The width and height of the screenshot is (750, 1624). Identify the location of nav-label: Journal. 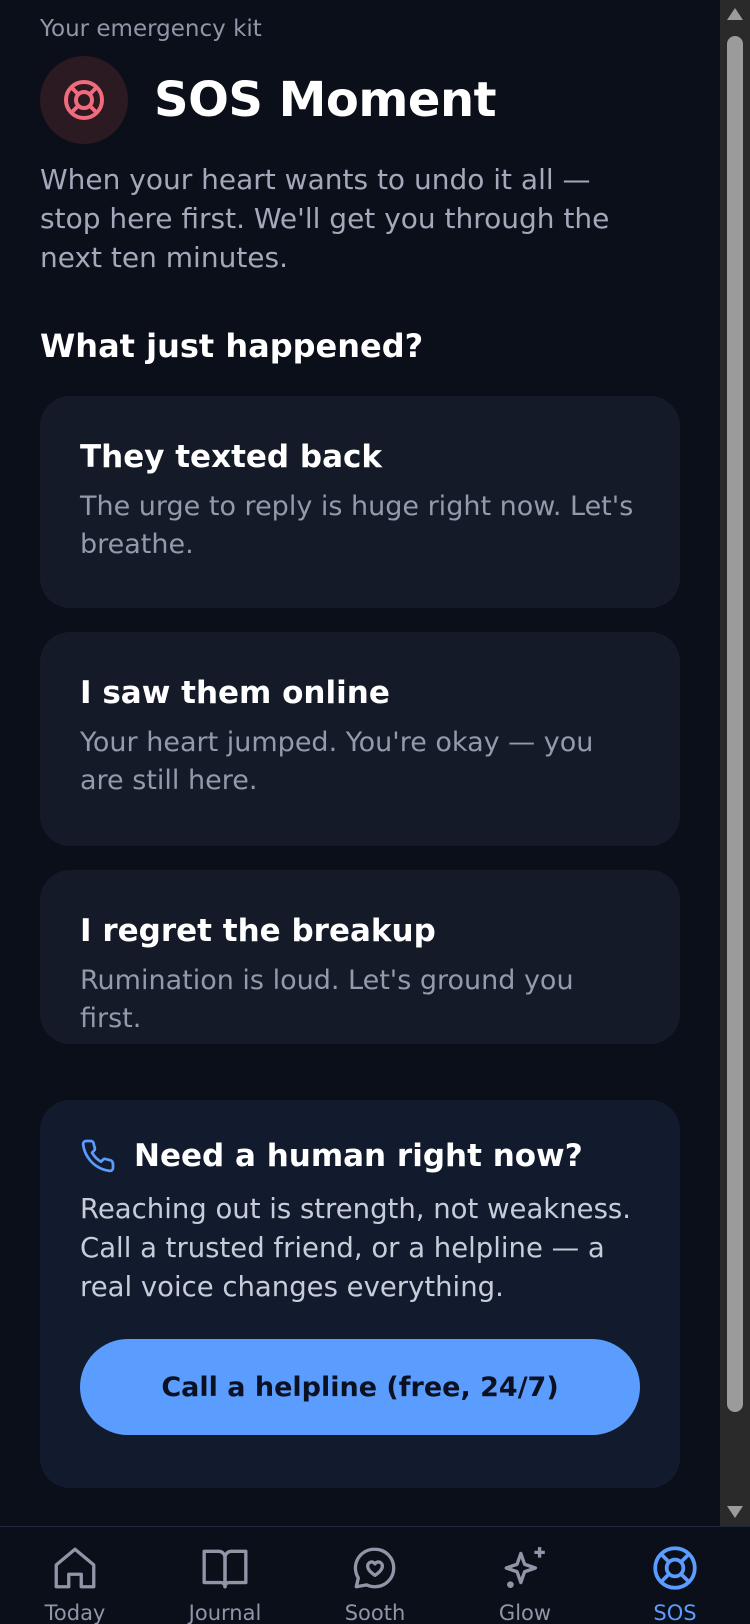
(225, 1612).